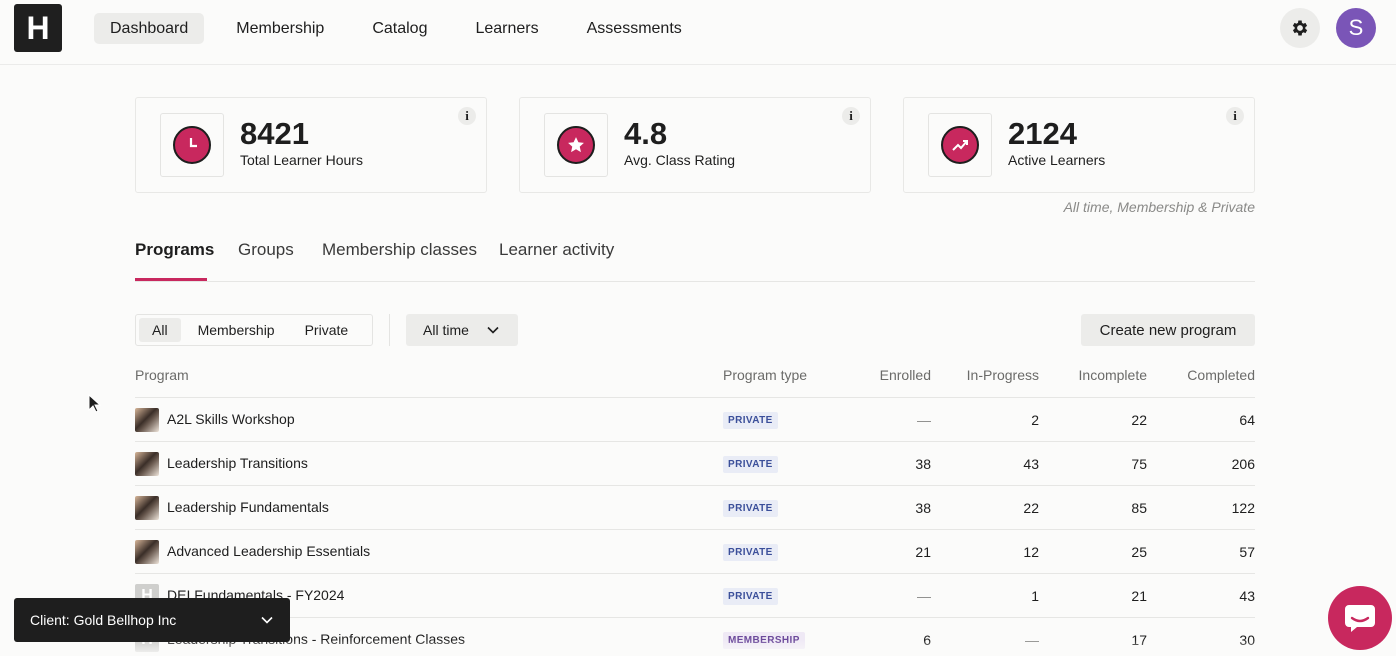 The image size is (1396, 656). Describe the element at coordinates (171, 279) in the screenshot. I see `active-tab-indicator` at that location.